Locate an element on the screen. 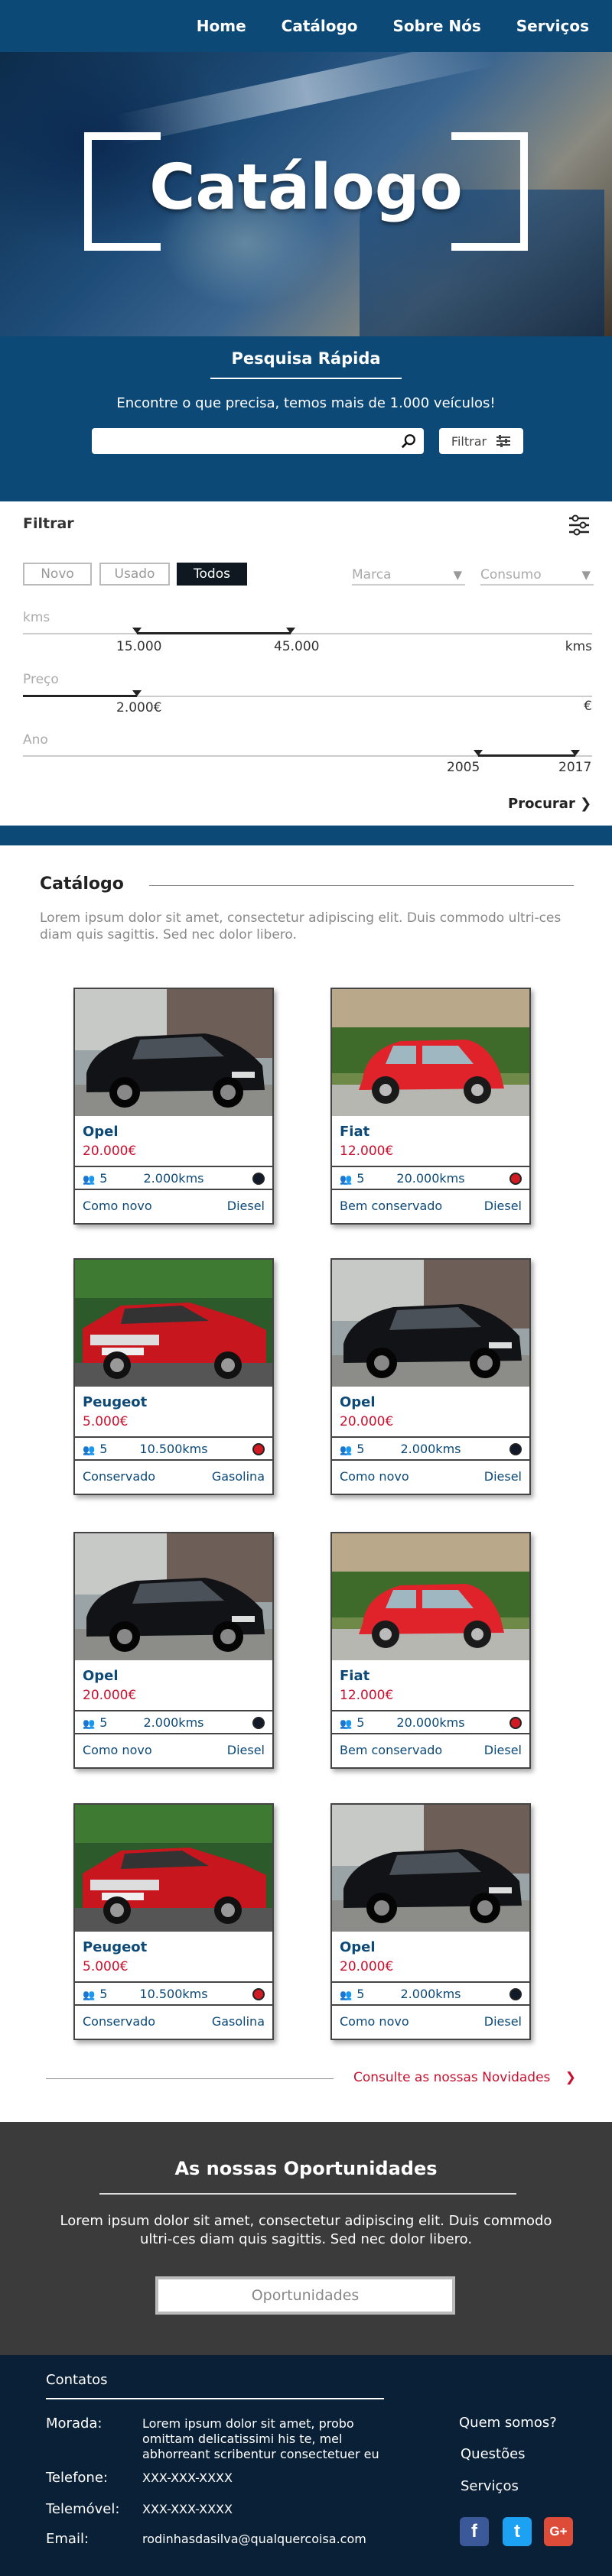 This screenshot has height=2576, width=612. preco-range-handle is located at coordinates (137, 693).